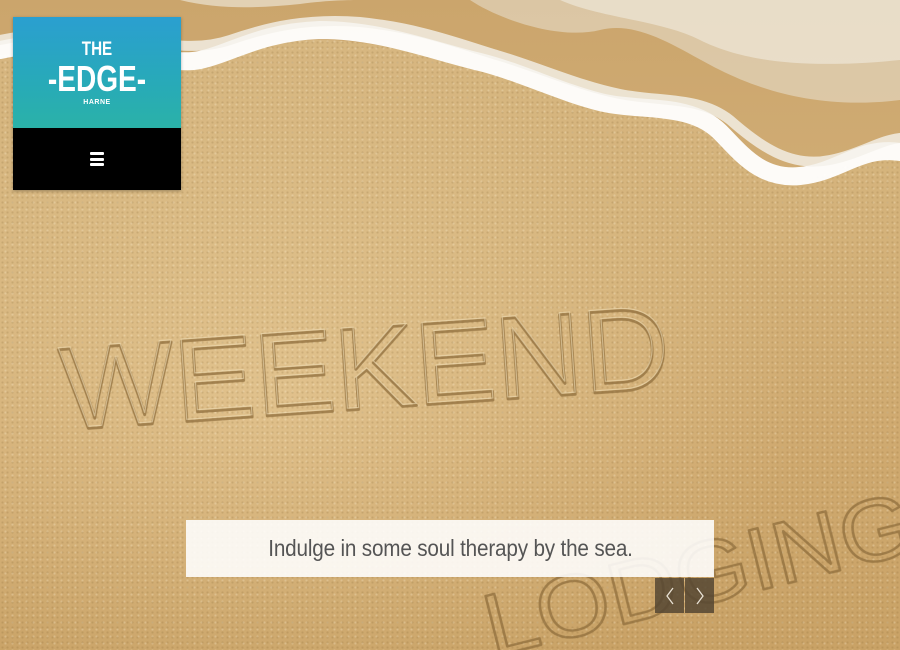 Image resolution: width=900 pixels, height=650 pixels. I want to click on hamburger-menu-icon, so click(97, 159).